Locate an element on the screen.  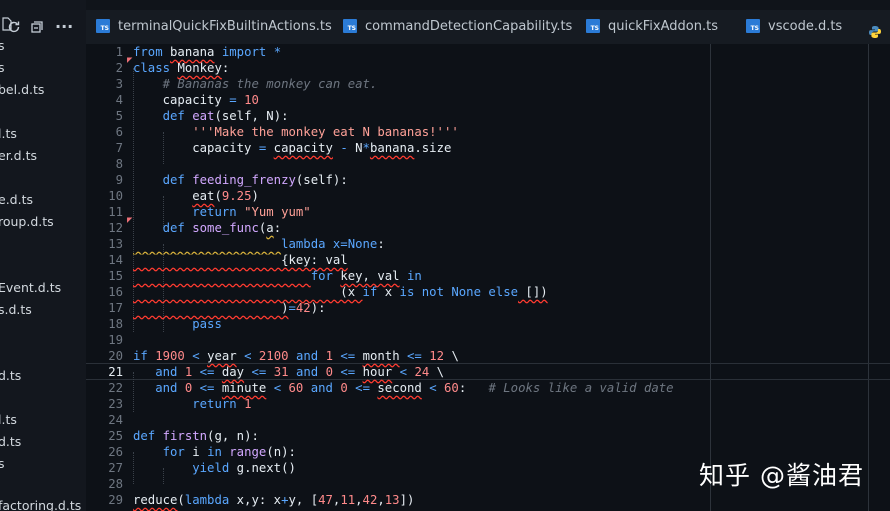
code-line: 29 reduce(lambda x,y: x+y, [47,11,42,13]) is located at coordinates (488, 500).